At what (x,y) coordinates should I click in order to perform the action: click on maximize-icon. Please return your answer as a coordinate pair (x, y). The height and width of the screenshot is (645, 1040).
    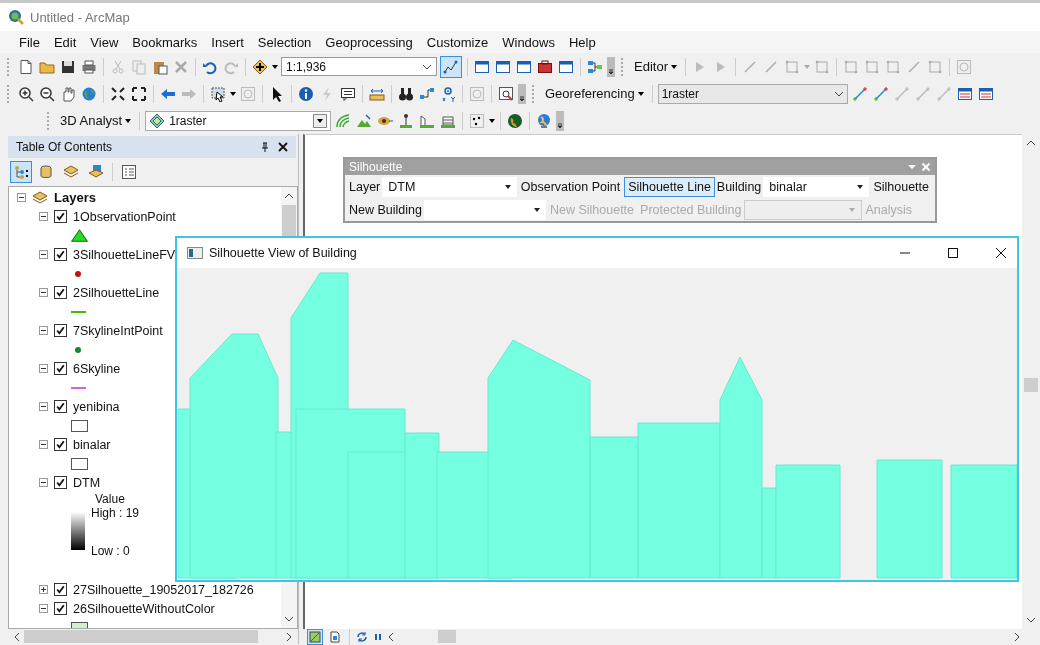
    Looking at the image, I should click on (953, 253).